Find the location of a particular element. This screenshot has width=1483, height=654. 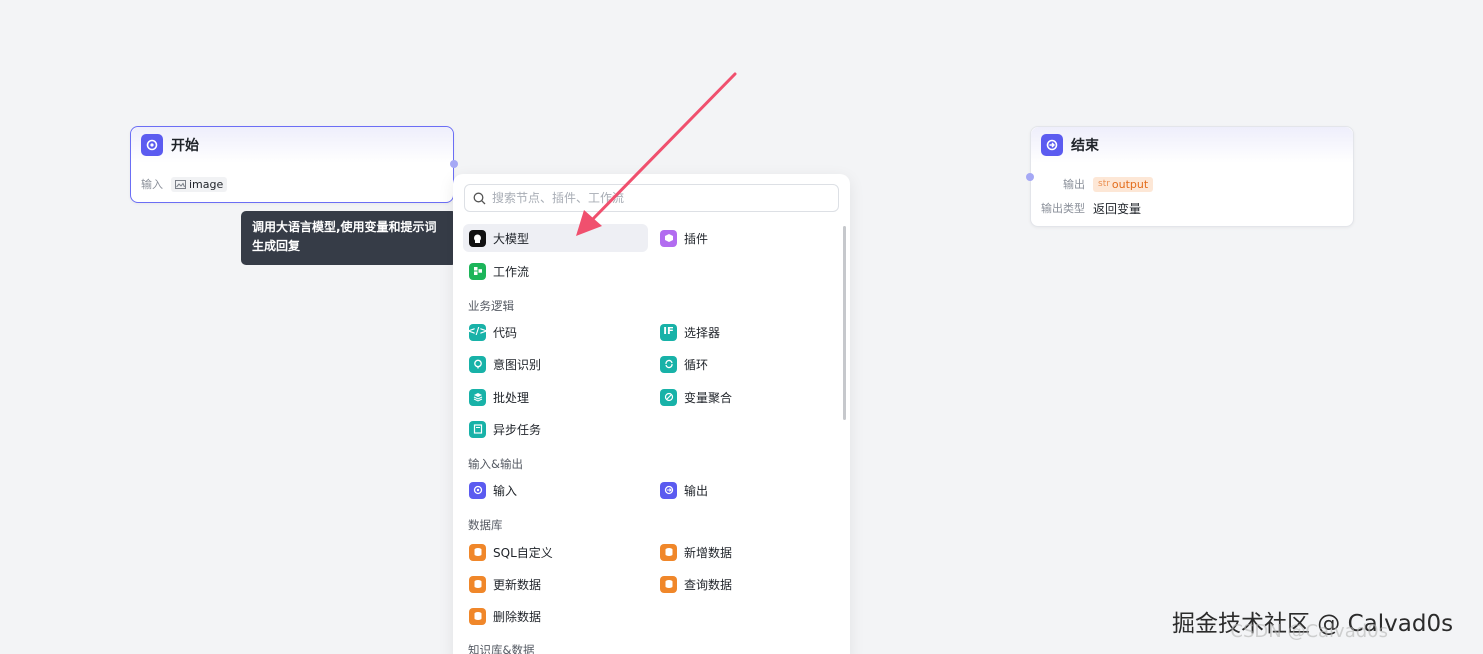

image-icon is located at coordinates (180, 184).